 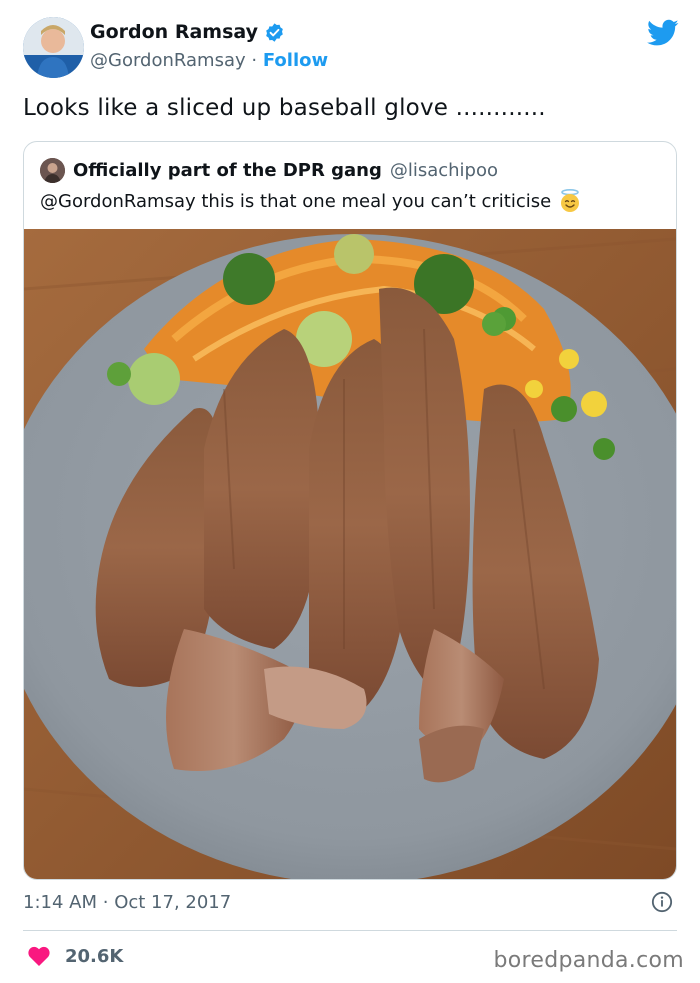 I want to click on author-name-row: Gordon Ramsay, so click(x=187, y=32).